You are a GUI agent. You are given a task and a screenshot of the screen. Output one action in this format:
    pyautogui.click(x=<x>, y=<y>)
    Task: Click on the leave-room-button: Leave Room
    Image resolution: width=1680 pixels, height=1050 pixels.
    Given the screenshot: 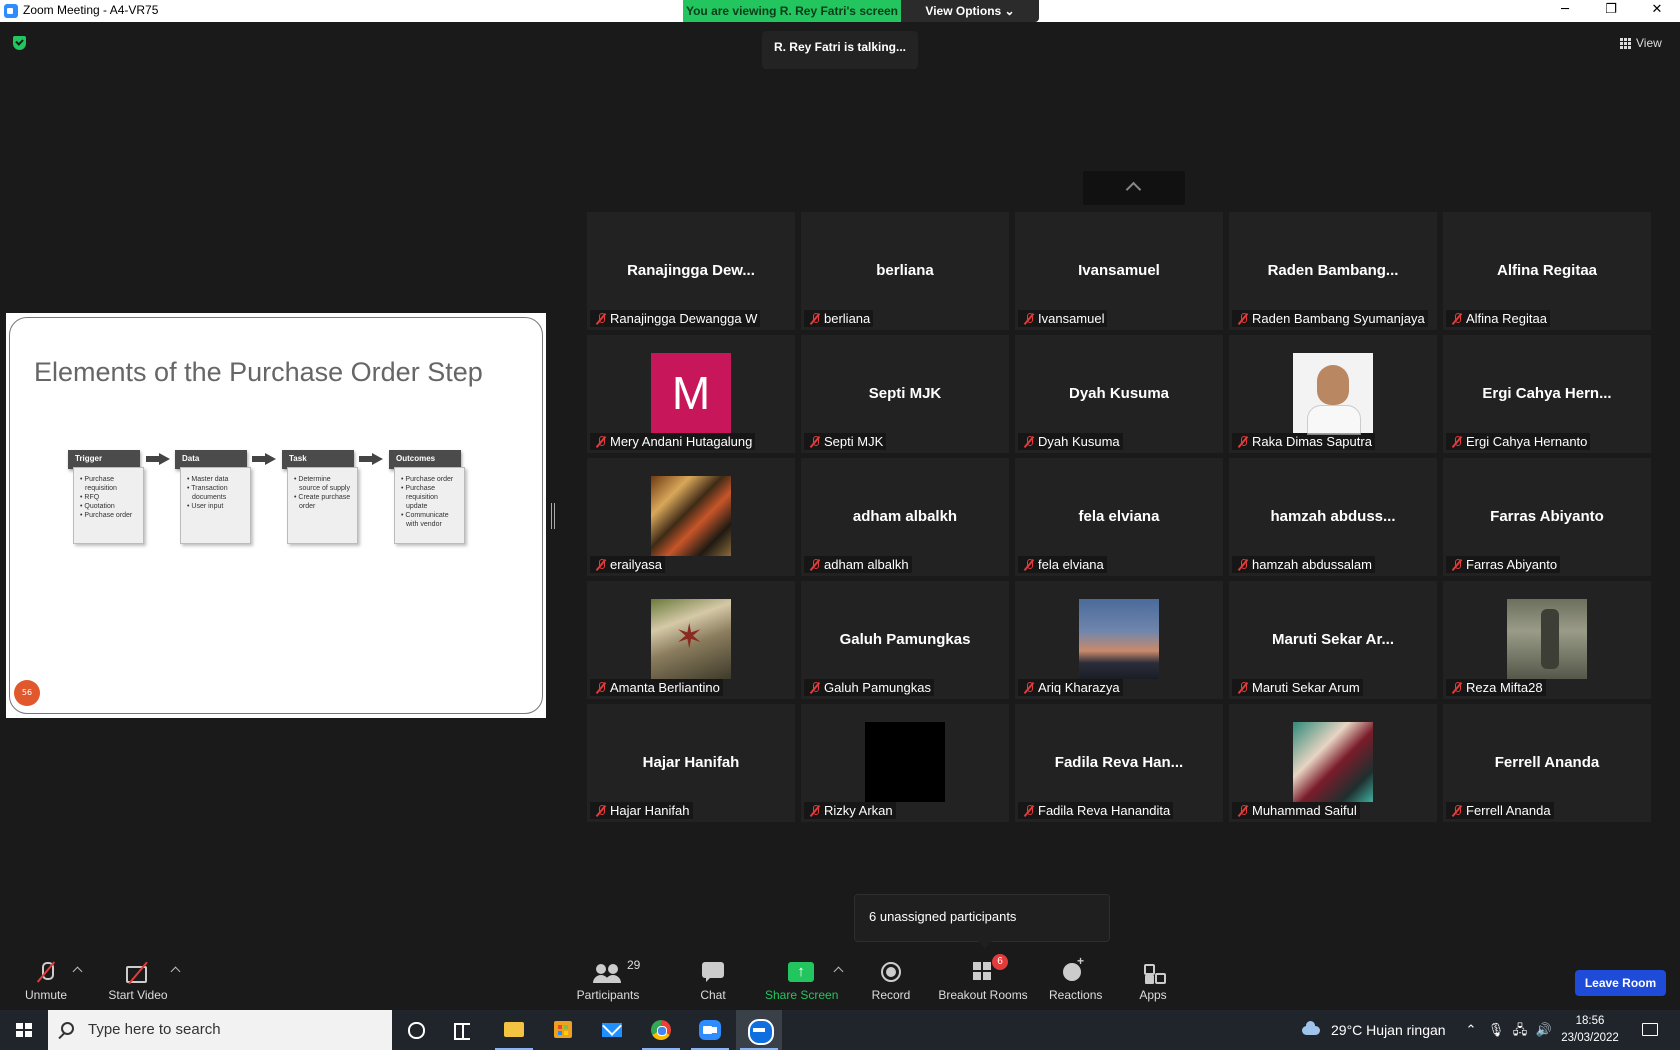 What is the action you would take?
    pyautogui.click(x=1620, y=983)
    